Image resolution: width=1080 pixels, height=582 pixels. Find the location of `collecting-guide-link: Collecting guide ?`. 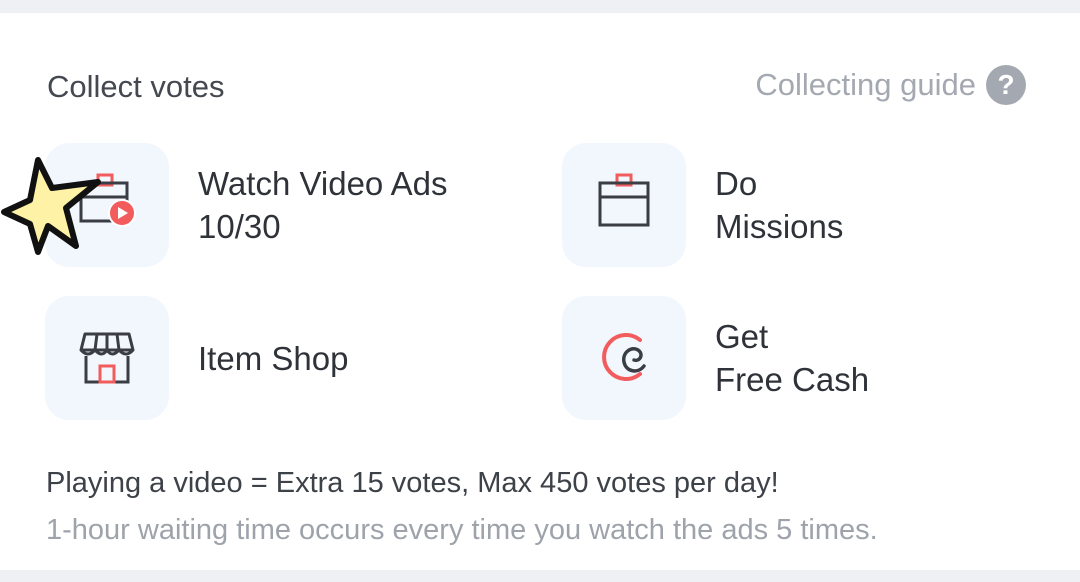

collecting-guide-link: Collecting guide ? is located at coordinates (890, 85).